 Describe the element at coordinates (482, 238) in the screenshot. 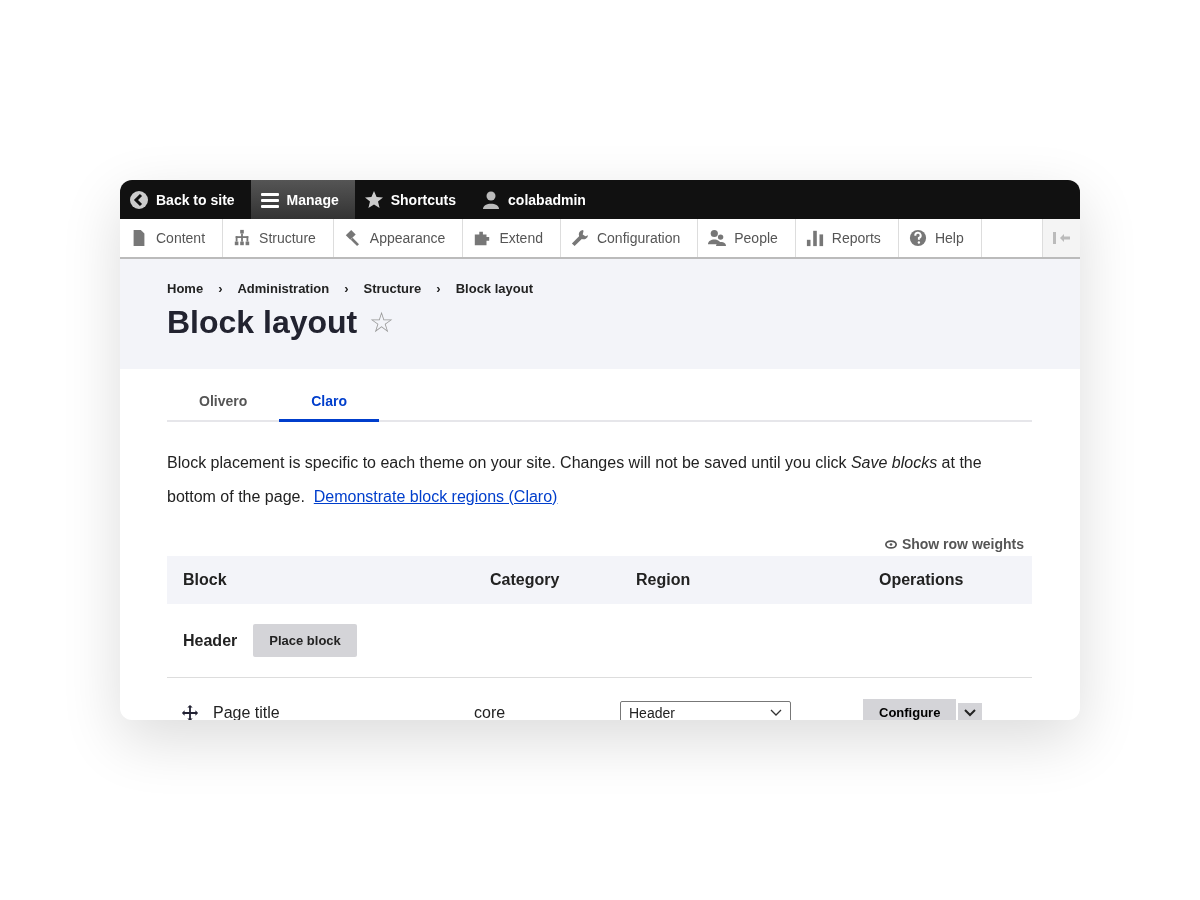

I see `puzzle-icon` at that location.